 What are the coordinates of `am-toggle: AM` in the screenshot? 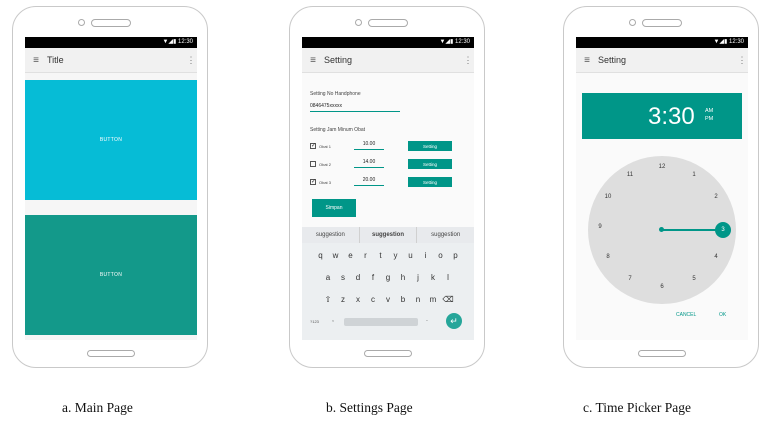 It's located at (709, 111).